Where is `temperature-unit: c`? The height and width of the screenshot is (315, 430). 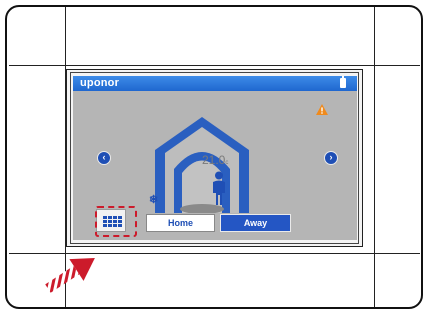 temperature-unit: c is located at coordinates (227, 163).